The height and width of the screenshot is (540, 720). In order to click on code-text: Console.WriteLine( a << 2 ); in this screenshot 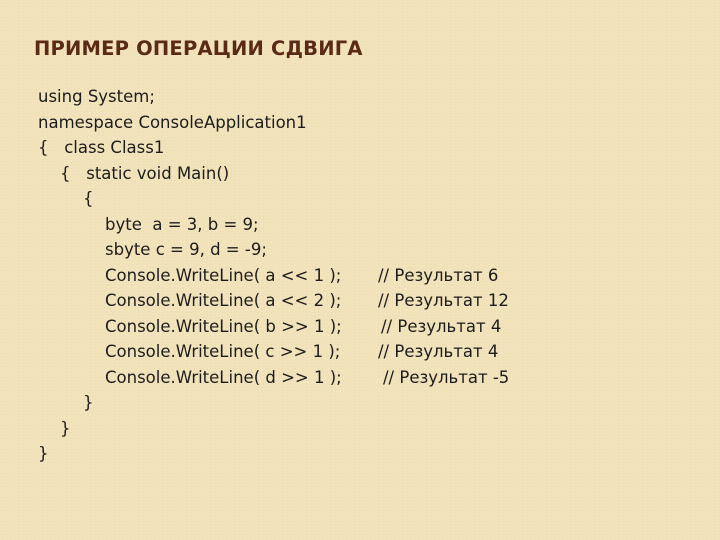, I will do `click(223, 300)`.